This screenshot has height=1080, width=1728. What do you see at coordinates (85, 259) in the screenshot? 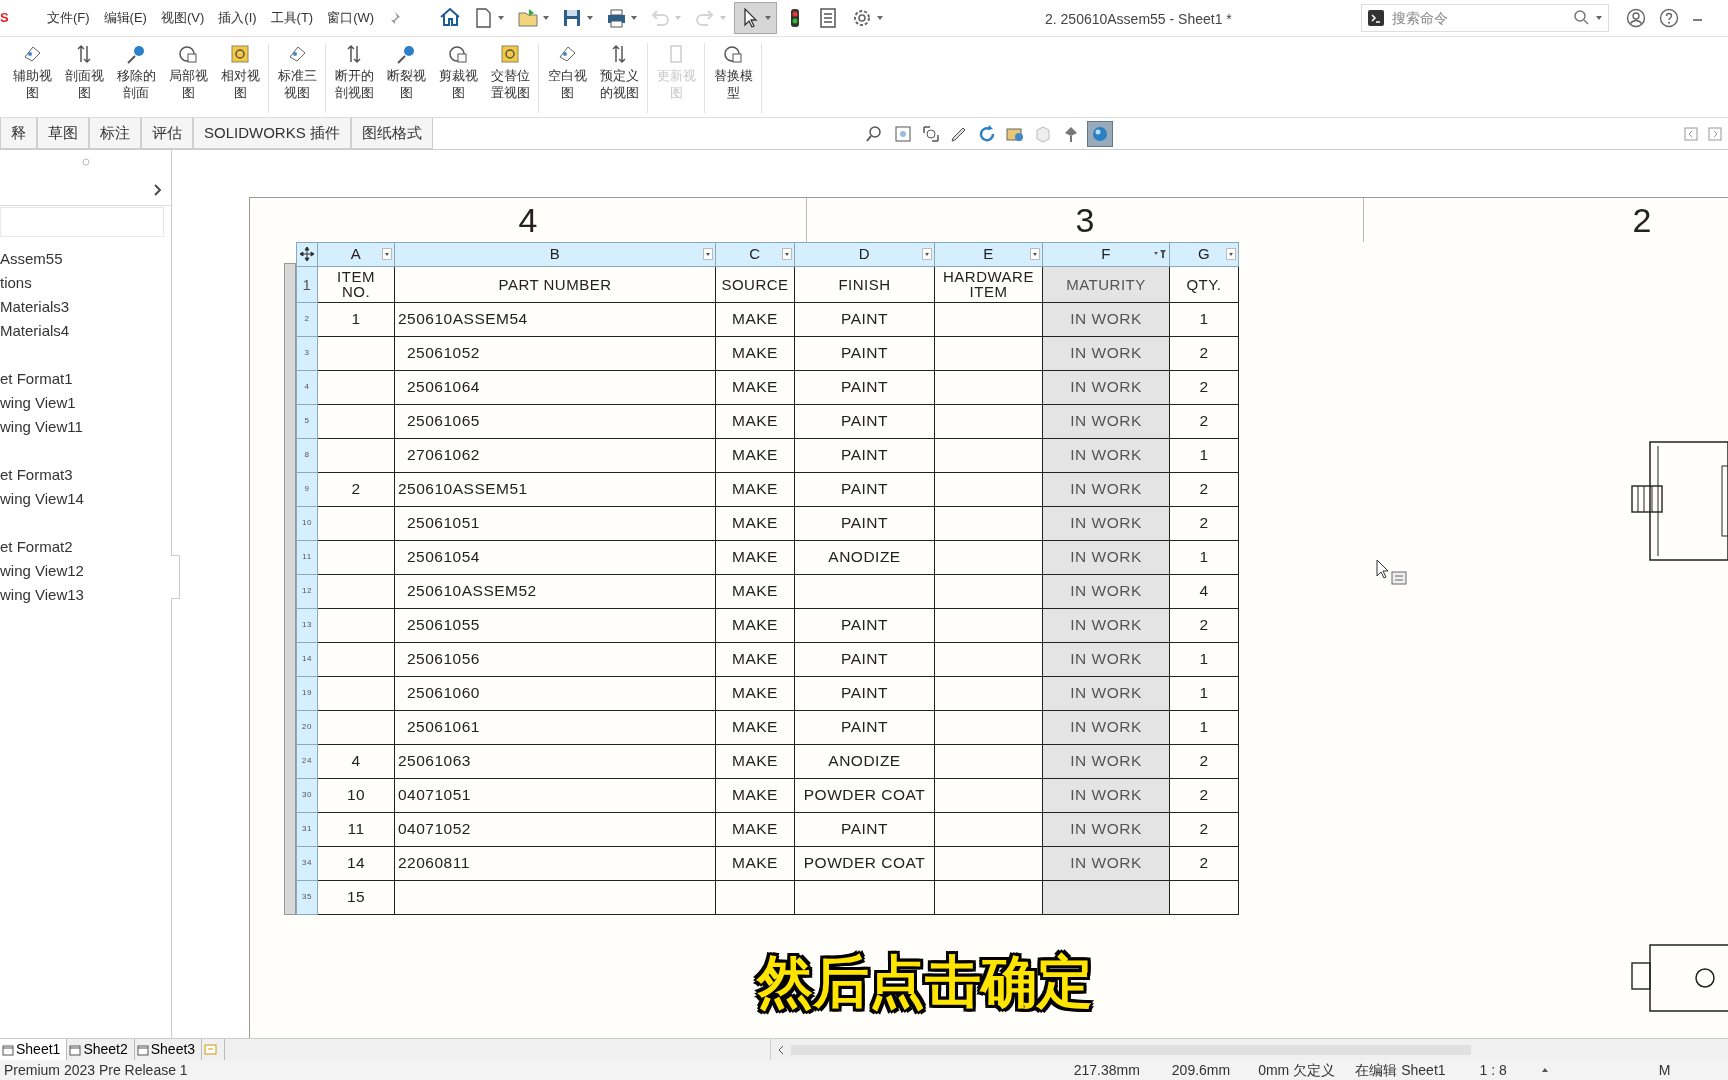
I see `tree-item: Assem55` at bounding box center [85, 259].